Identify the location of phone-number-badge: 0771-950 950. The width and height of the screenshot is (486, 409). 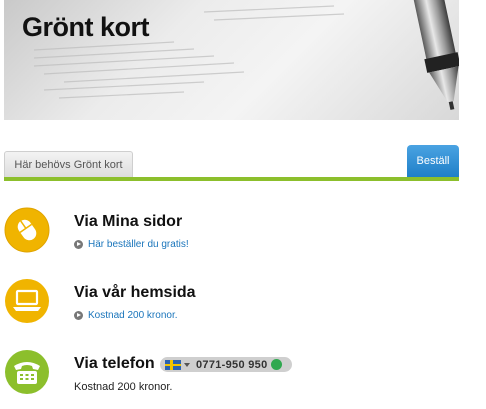
(226, 364).